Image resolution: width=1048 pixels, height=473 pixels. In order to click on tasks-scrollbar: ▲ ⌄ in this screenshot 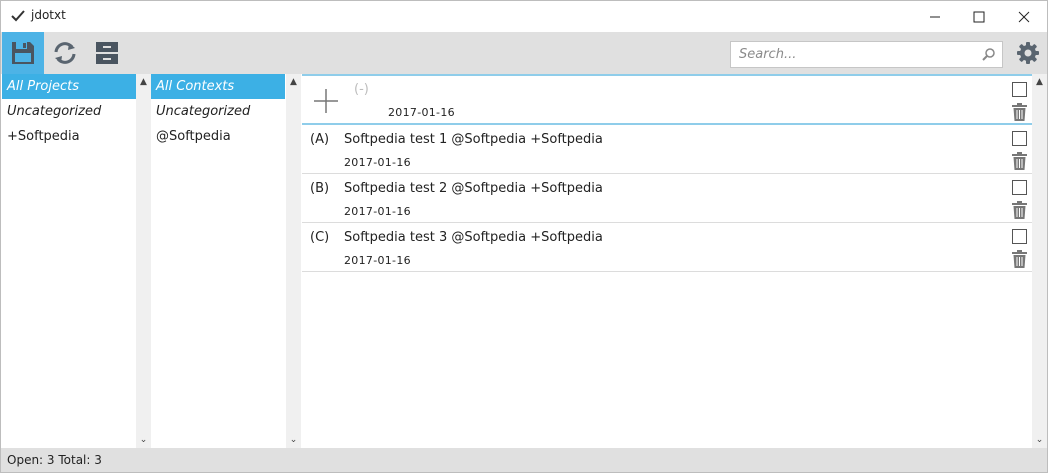, I will do `click(1039, 261)`.